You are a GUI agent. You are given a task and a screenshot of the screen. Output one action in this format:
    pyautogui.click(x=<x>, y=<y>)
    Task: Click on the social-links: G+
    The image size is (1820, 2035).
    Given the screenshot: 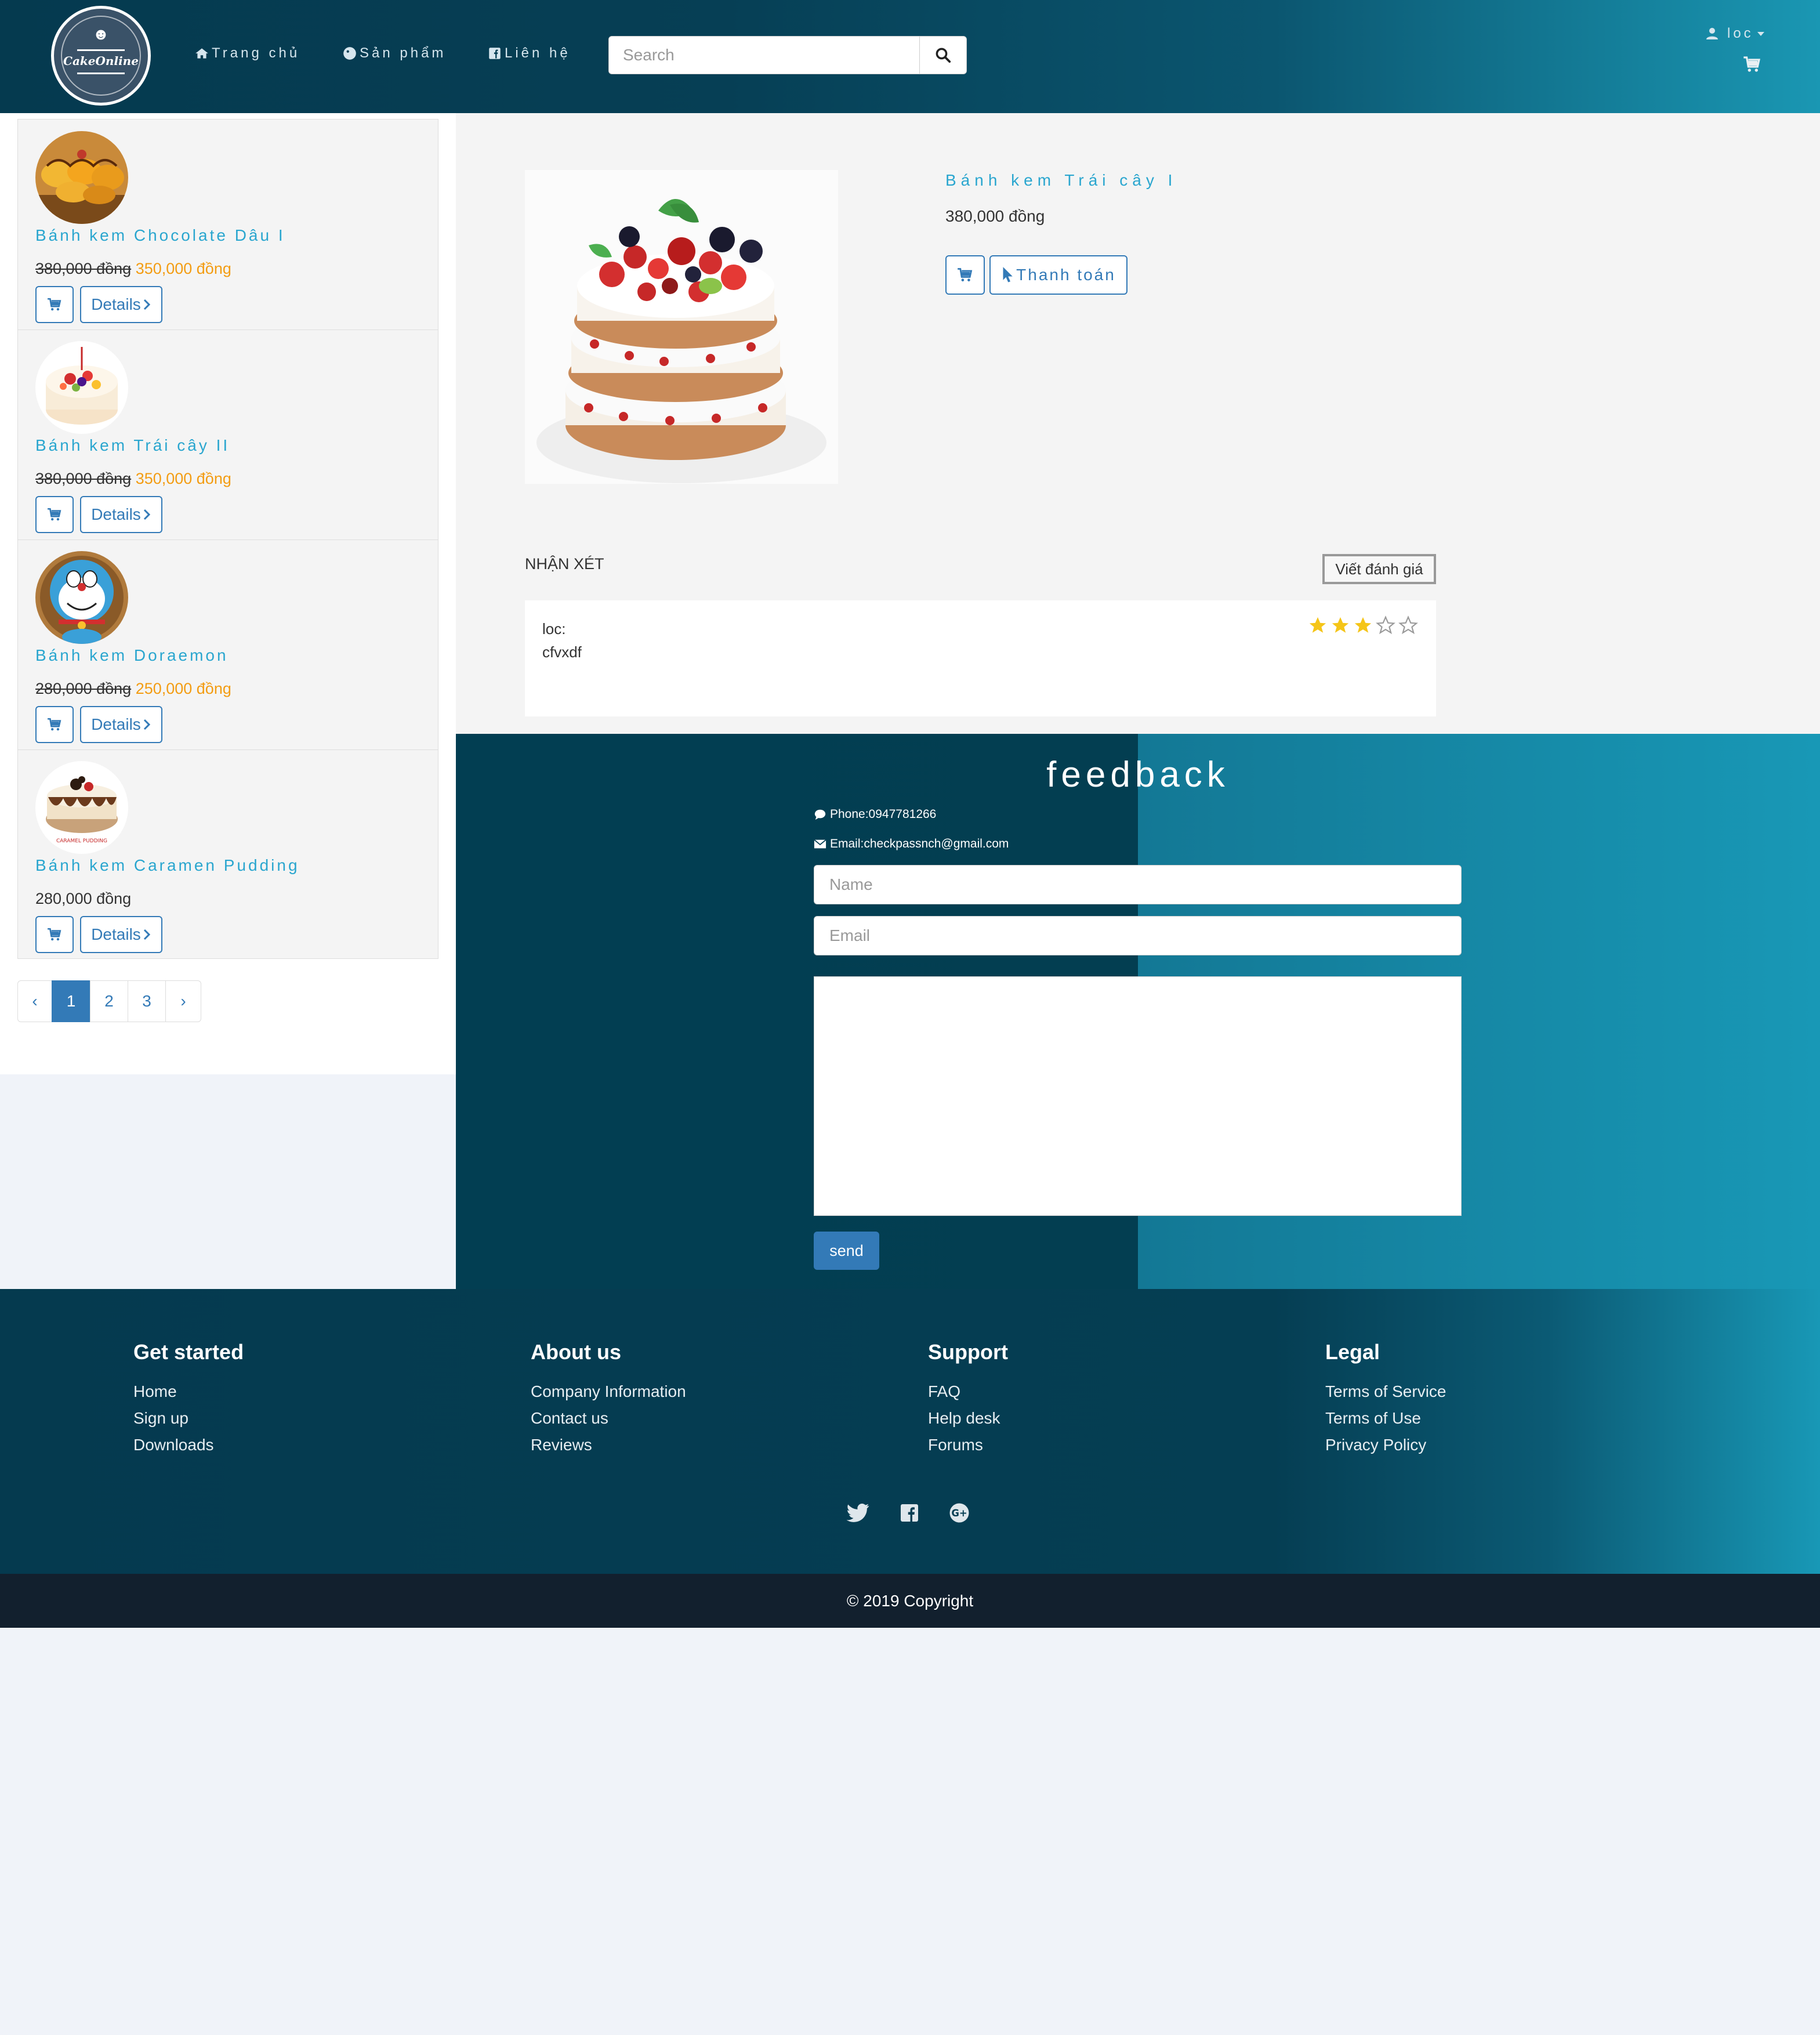 What is the action you would take?
    pyautogui.click(x=908, y=1512)
    